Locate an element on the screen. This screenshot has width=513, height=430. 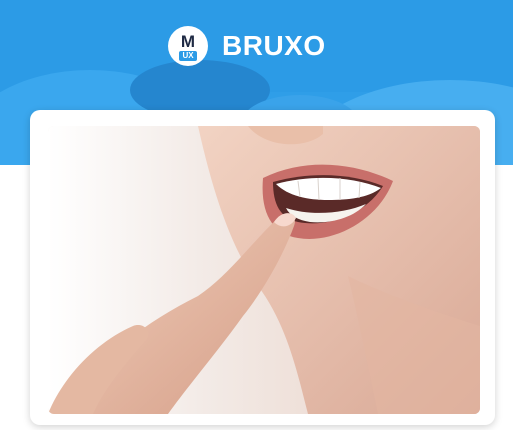
logo-letter: M is located at coordinates (188, 41).